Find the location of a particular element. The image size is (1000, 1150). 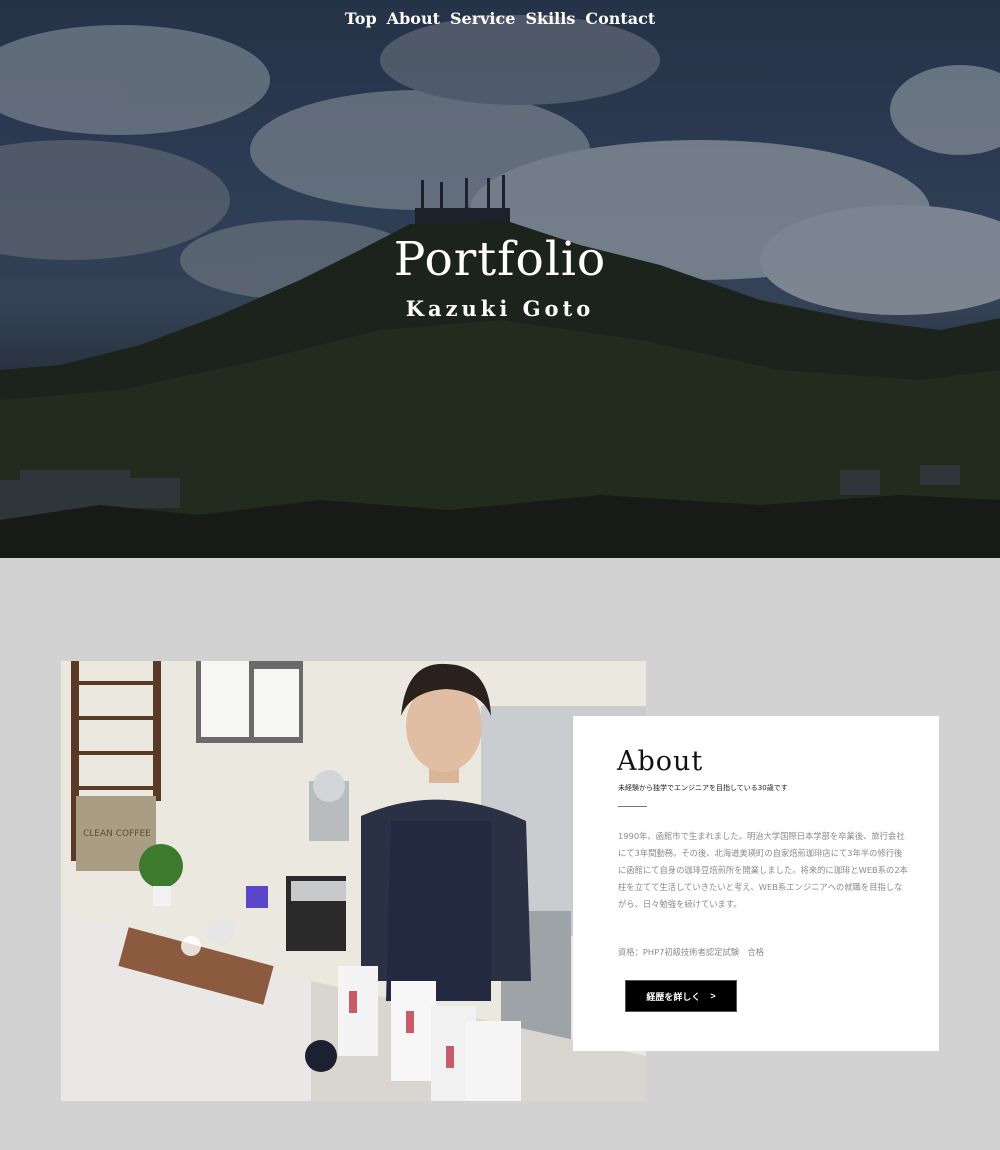

chevron-right-icon: > is located at coordinates (713, 996).